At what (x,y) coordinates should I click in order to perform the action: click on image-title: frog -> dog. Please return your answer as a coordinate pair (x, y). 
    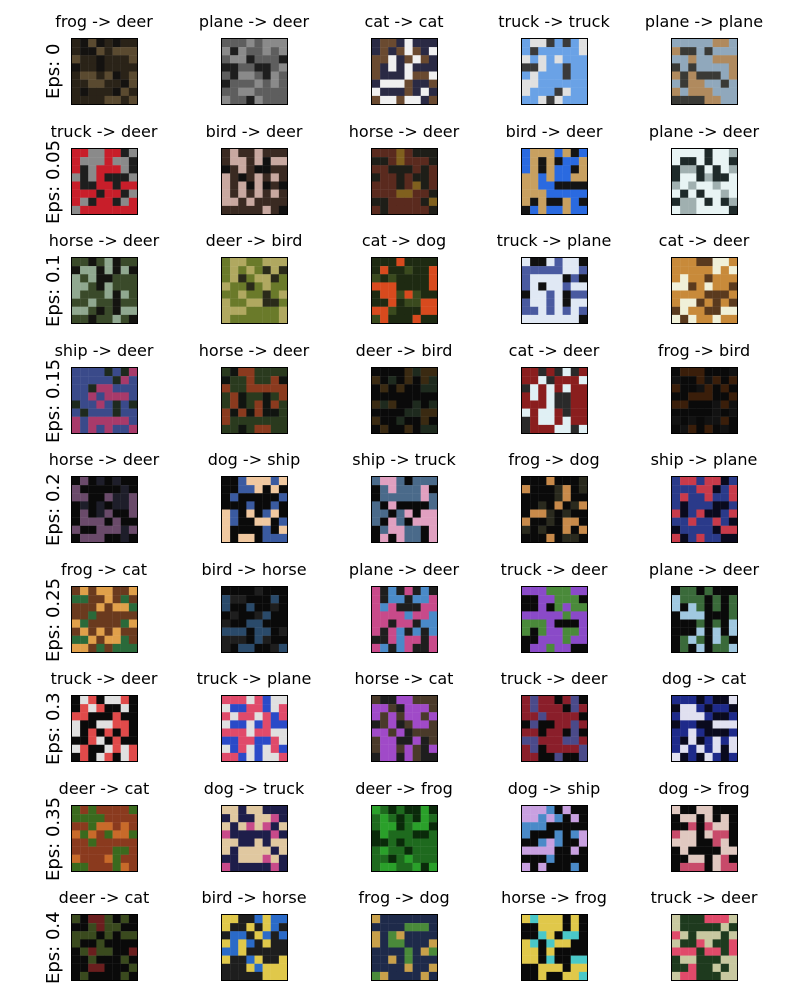
    Looking at the image, I should click on (404, 897).